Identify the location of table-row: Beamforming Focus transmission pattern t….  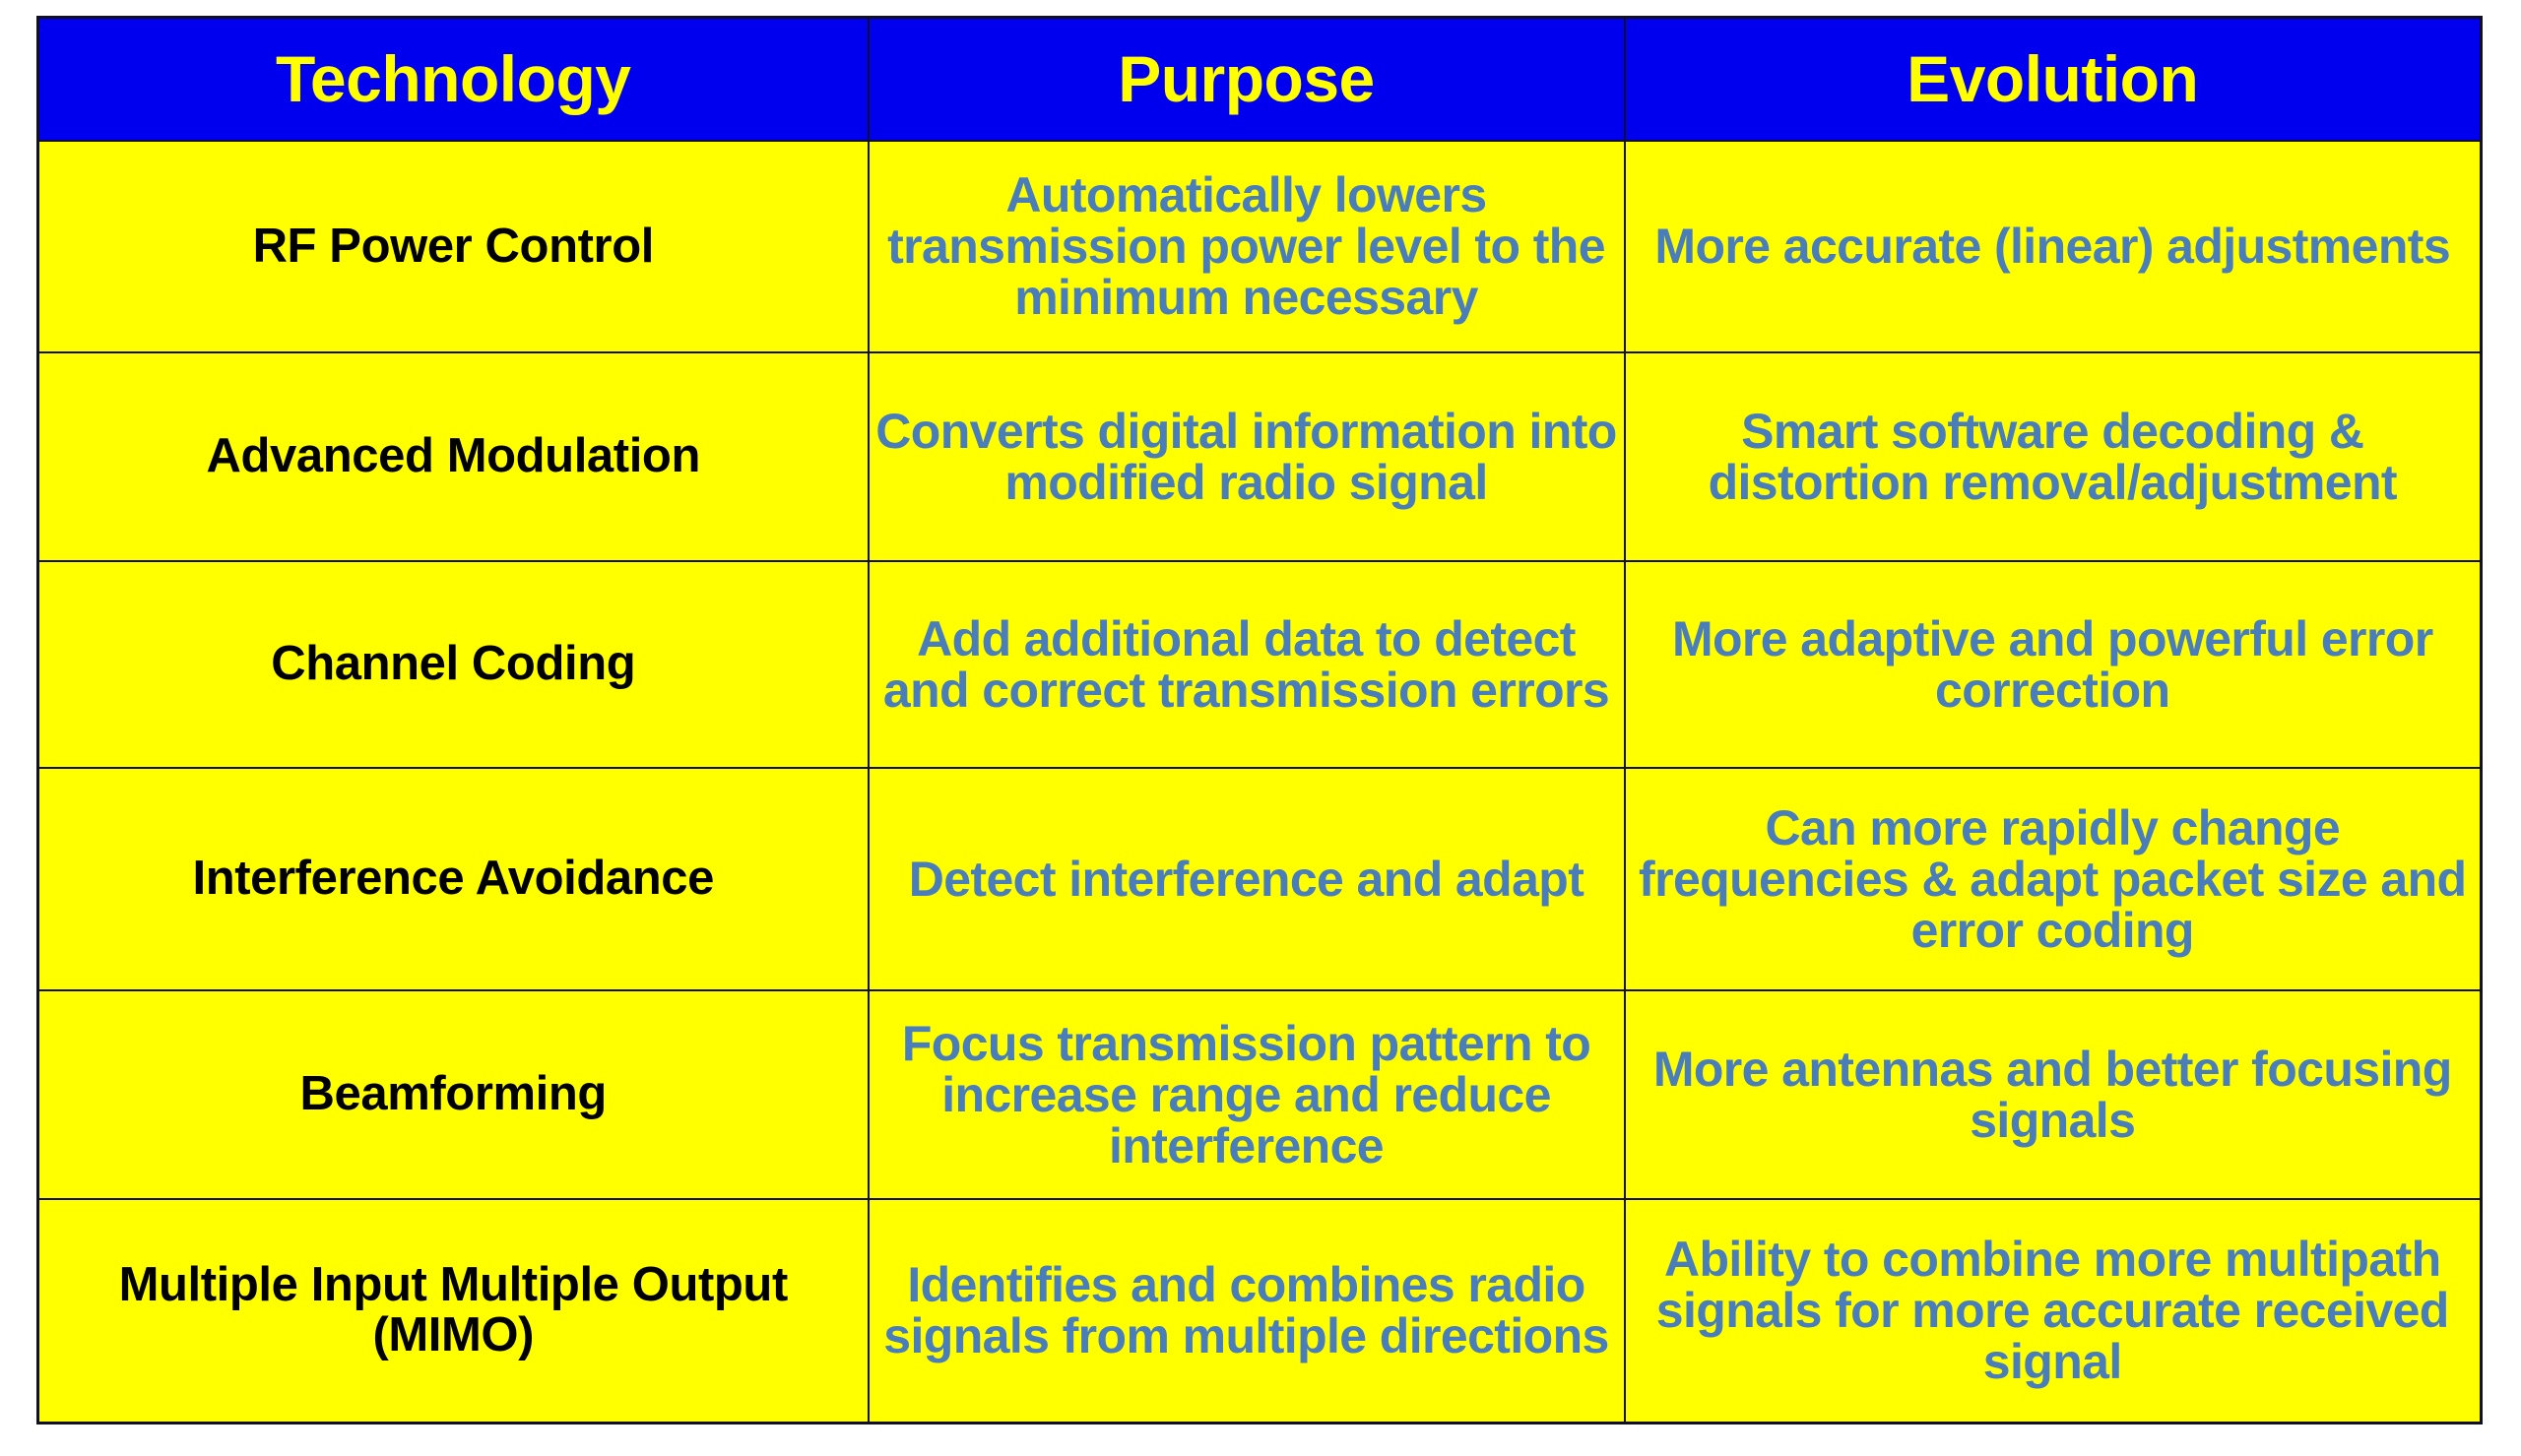
(1259, 1094).